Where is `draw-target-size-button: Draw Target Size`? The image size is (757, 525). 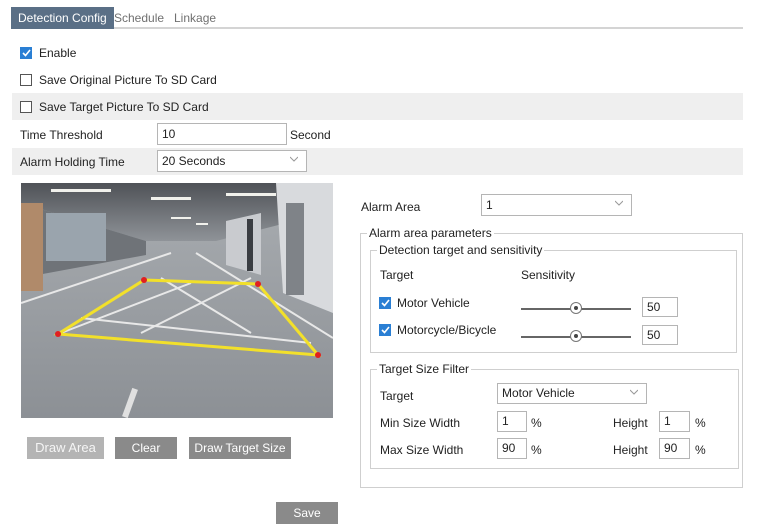 draw-target-size-button: Draw Target Size is located at coordinates (240, 448).